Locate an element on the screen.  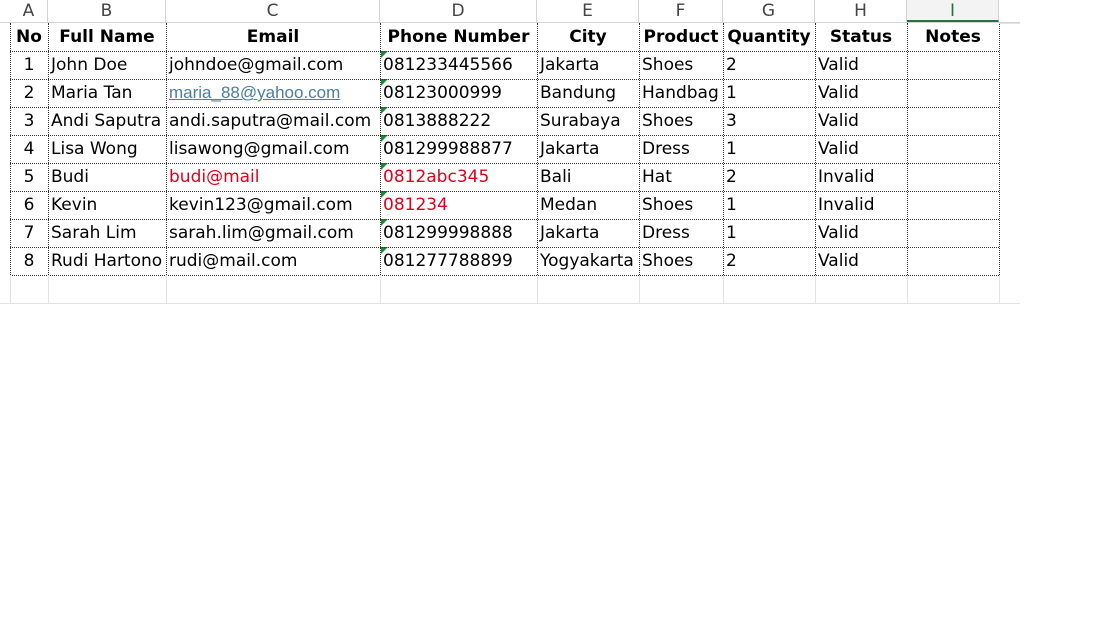
cell-no: 3 is located at coordinates (29, 121).